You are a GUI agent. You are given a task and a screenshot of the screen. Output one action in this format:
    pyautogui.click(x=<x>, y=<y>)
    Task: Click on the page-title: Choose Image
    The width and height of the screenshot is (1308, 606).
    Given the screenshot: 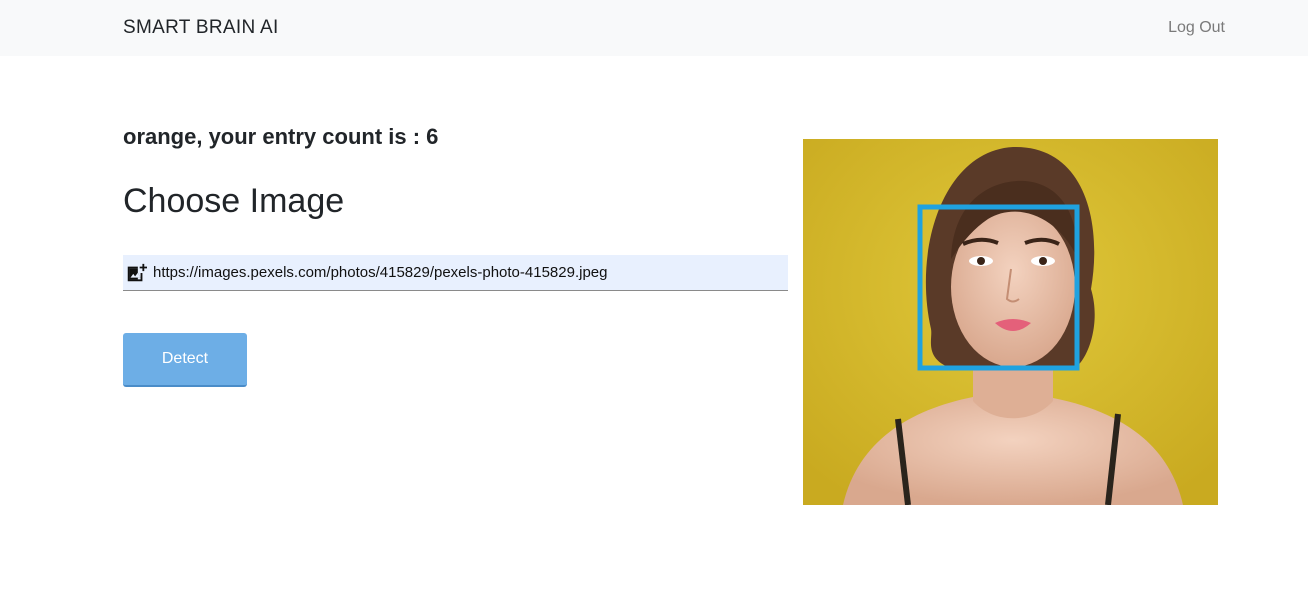 What is the action you would take?
    pyautogui.click(x=234, y=201)
    